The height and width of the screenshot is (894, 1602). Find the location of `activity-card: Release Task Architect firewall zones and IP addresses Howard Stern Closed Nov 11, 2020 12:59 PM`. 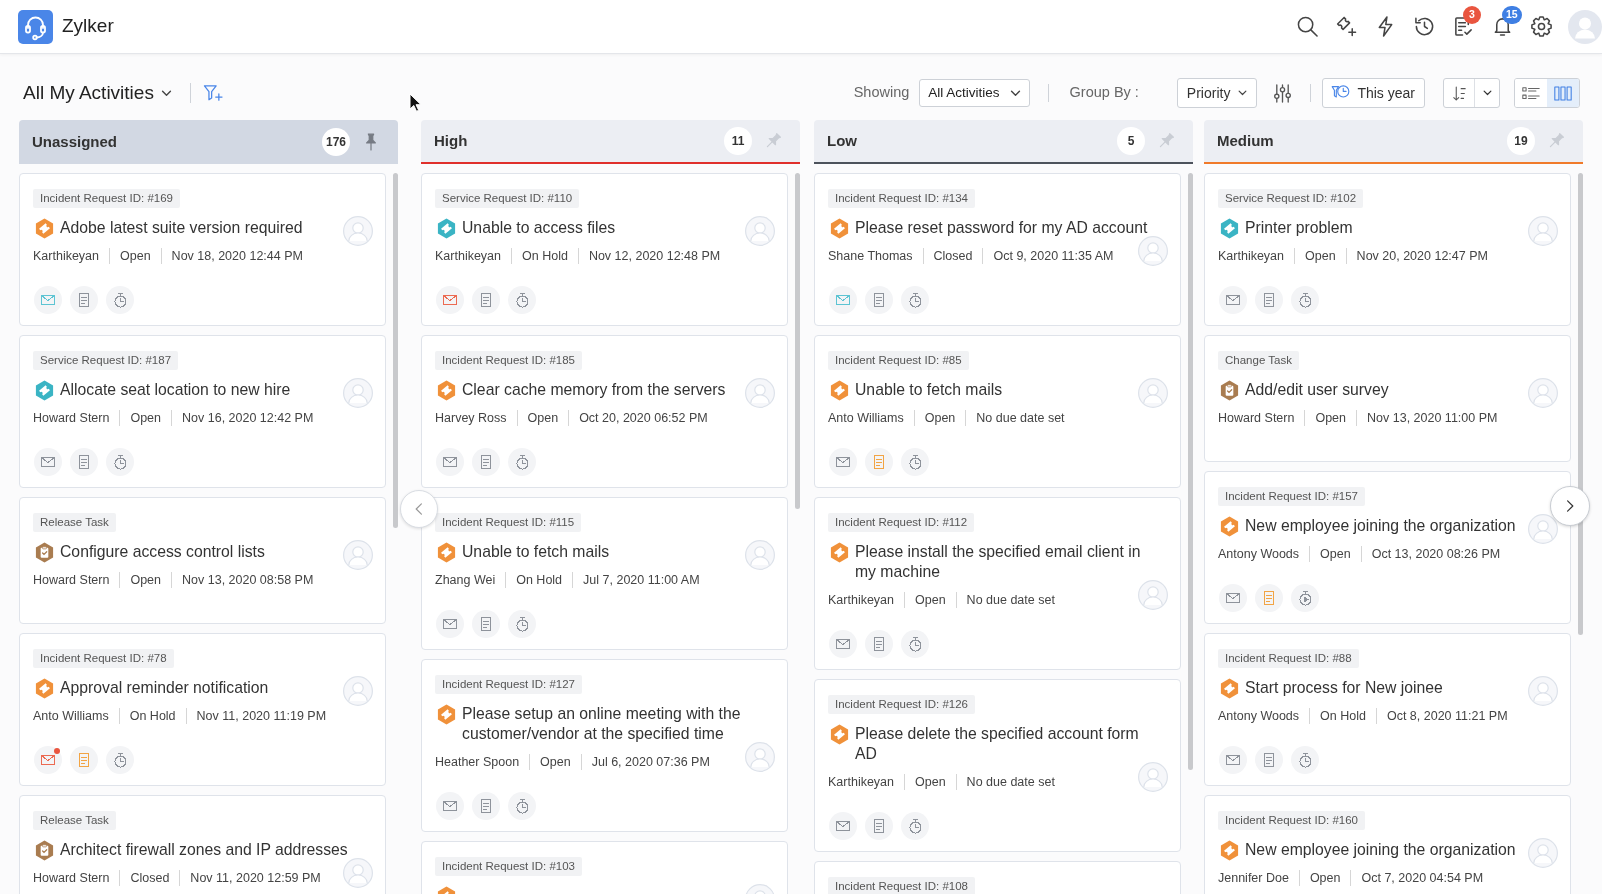

activity-card: Release Task Architect firewall zones and IP addresses Howard Stern Closed Nov 11, 2020 12:59 PM is located at coordinates (202, 844).